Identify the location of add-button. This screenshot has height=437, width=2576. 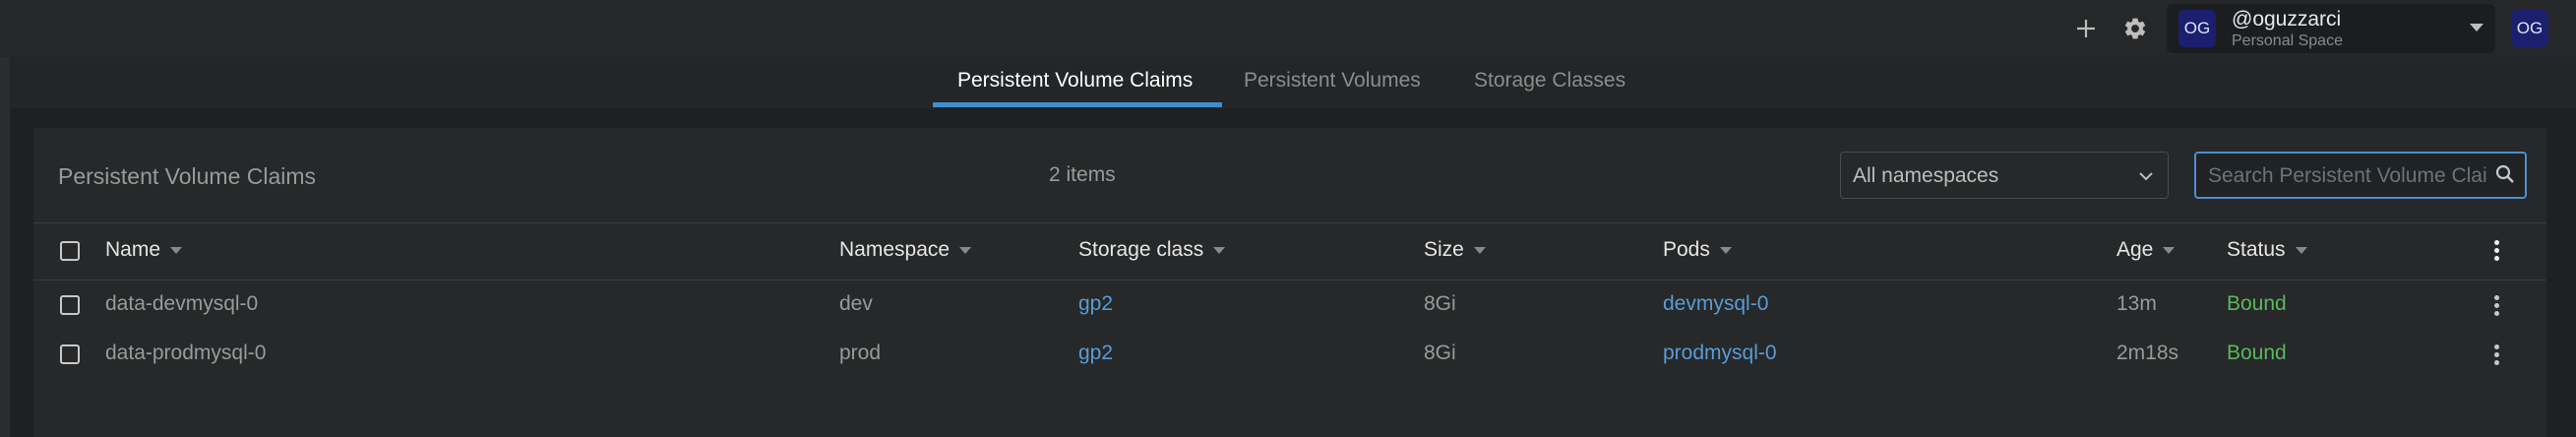
(2086, 29).